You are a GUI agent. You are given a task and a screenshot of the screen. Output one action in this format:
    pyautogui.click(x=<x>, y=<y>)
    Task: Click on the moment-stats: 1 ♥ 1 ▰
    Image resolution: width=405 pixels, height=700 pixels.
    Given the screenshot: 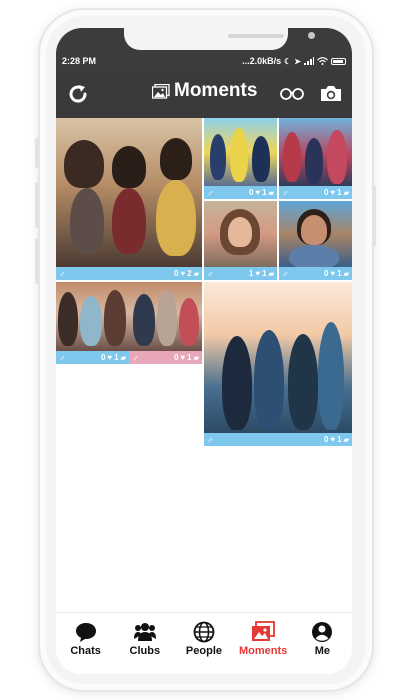 What is the action you would take?
    pyautogui.click(x=261, y=273)
    